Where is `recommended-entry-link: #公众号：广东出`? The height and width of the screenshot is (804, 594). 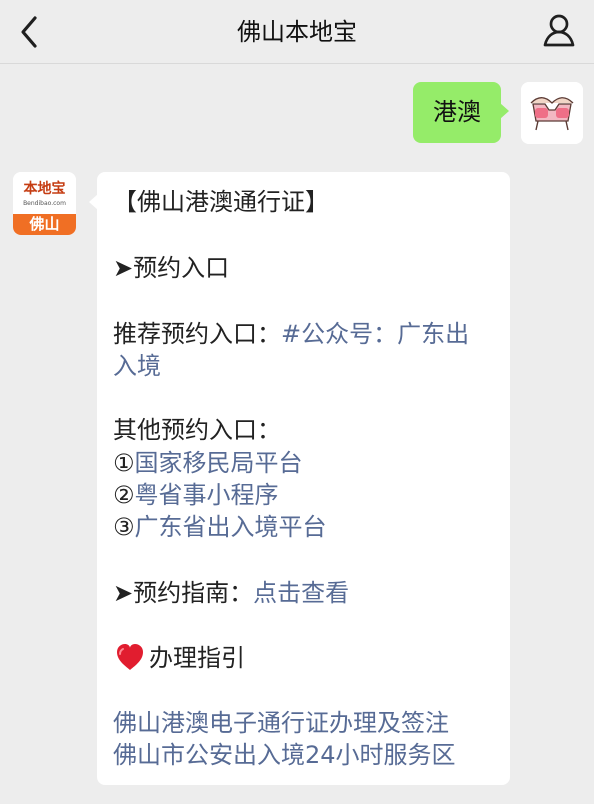 recommended-entry-link: #公众号：广东出 is located at coordinates (375, 334).